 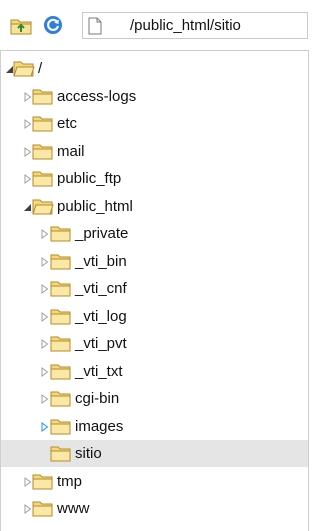 I want to click on tree-item-private: _private, so click(x=154, y=233).